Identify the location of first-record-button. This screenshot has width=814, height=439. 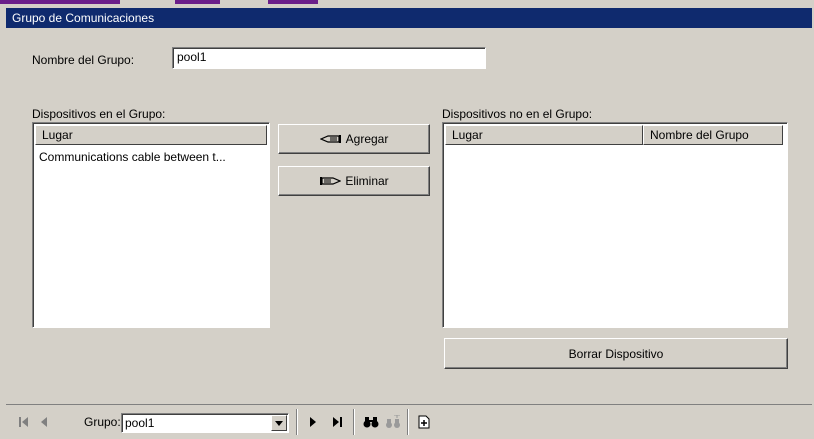
(24, 422).